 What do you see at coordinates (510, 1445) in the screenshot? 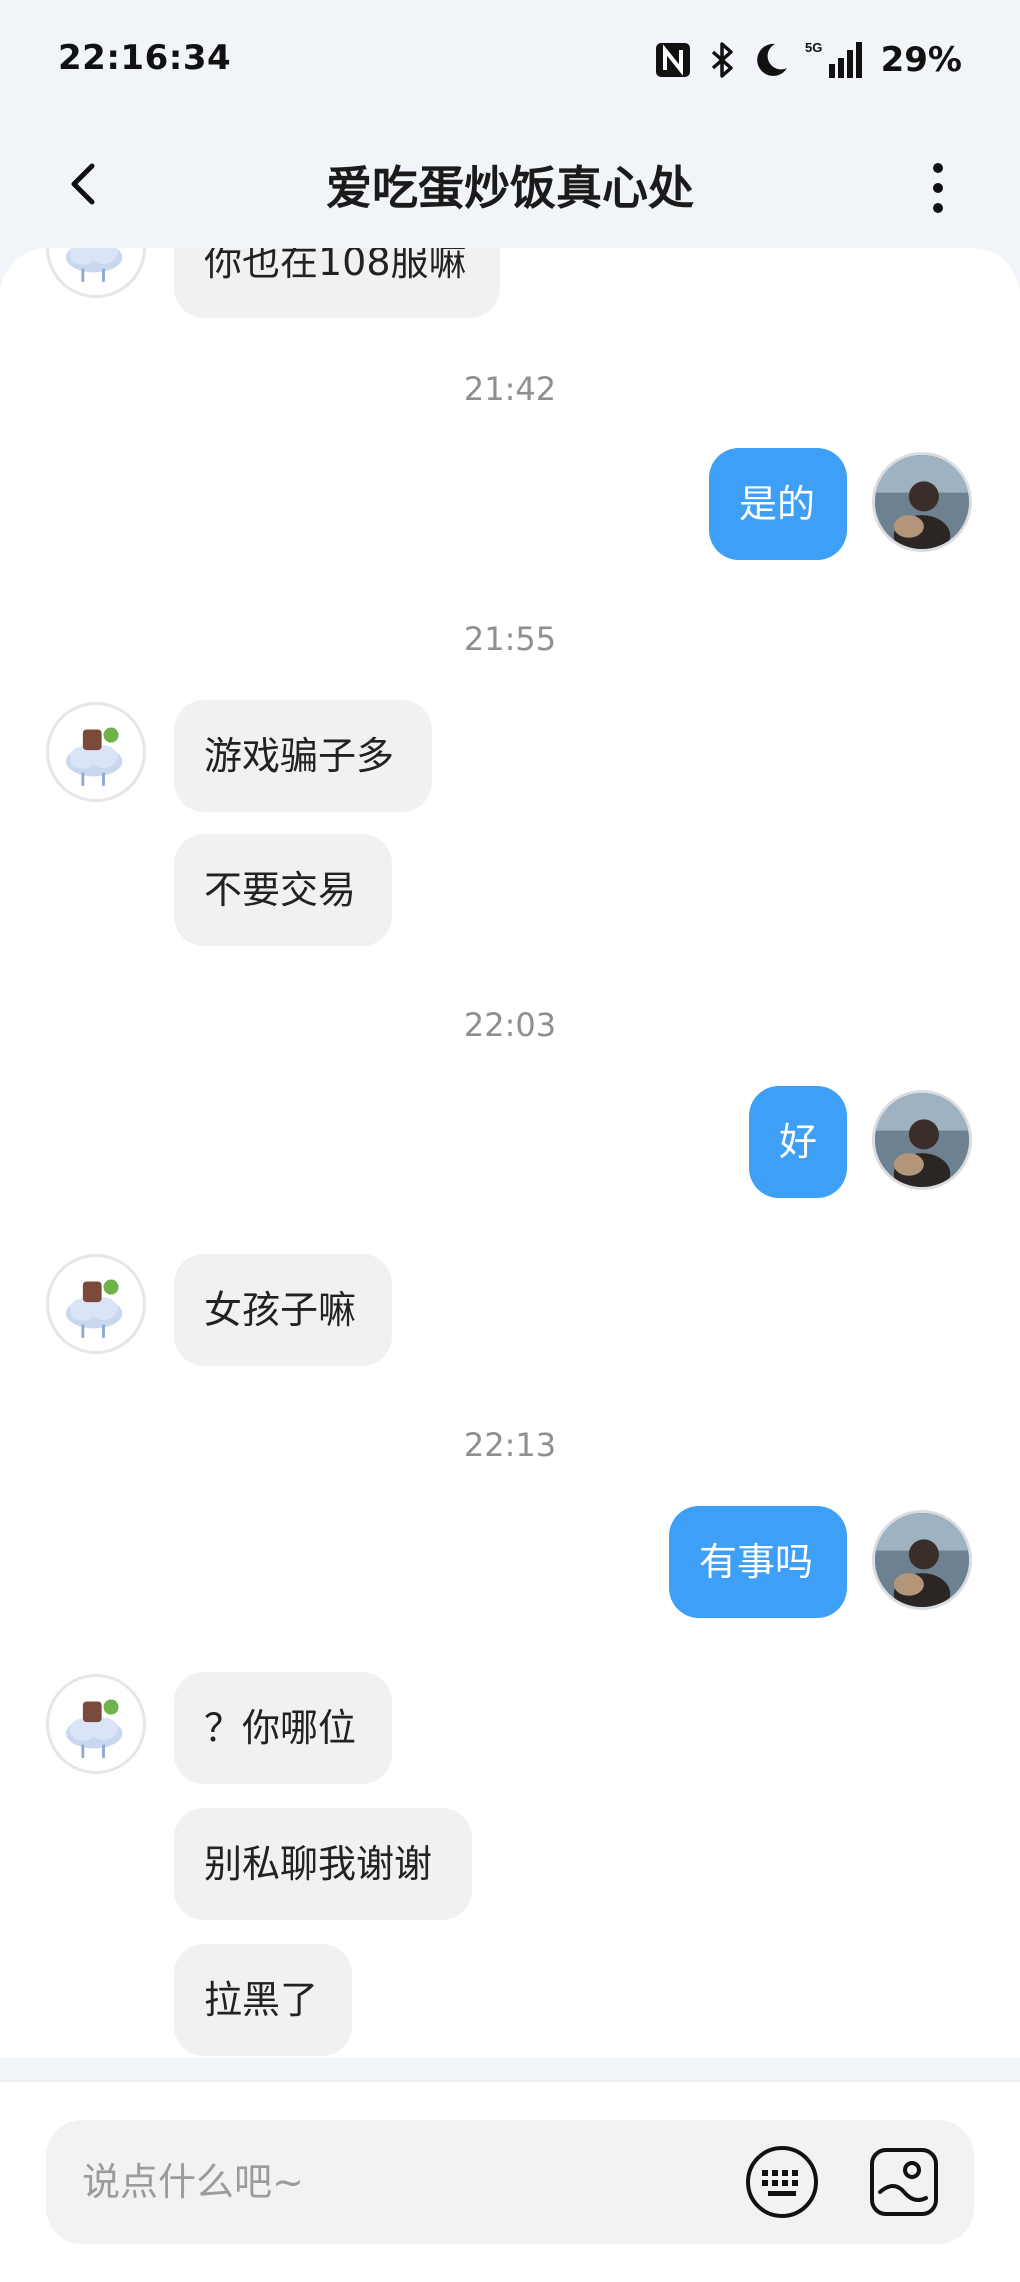
I see `timestamp: 22:13` at bounding box center [510, 1445].